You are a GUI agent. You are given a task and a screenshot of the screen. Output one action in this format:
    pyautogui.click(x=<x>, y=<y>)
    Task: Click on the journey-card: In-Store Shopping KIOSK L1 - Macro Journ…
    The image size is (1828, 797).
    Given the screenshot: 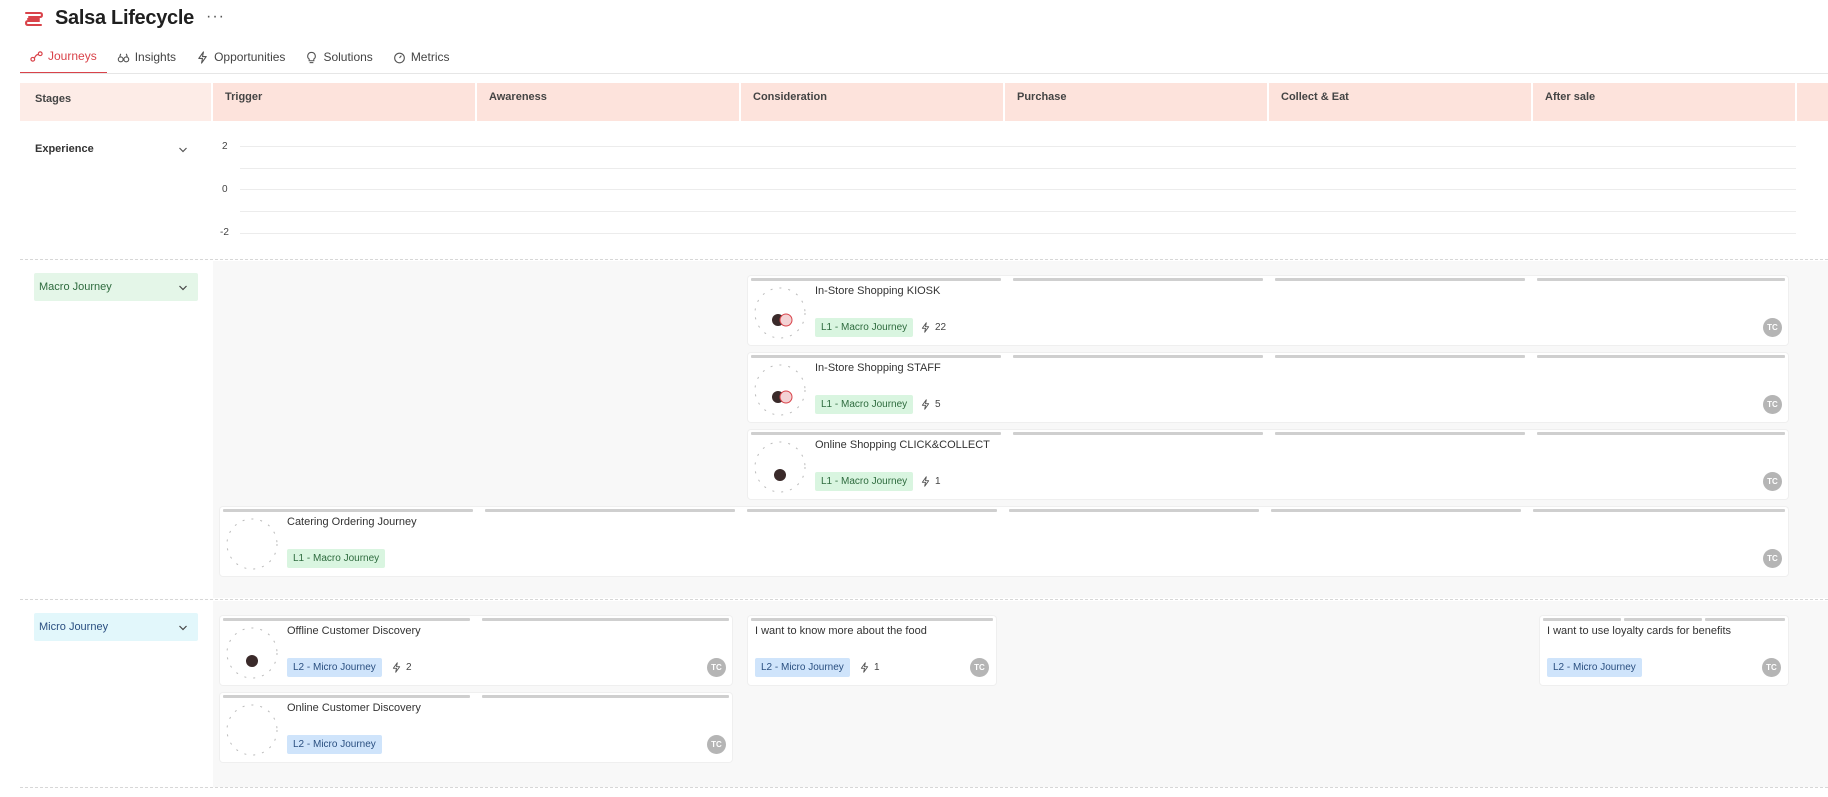 What is the action you would take?
    pyautogui.click(x=1268, y=310)
    